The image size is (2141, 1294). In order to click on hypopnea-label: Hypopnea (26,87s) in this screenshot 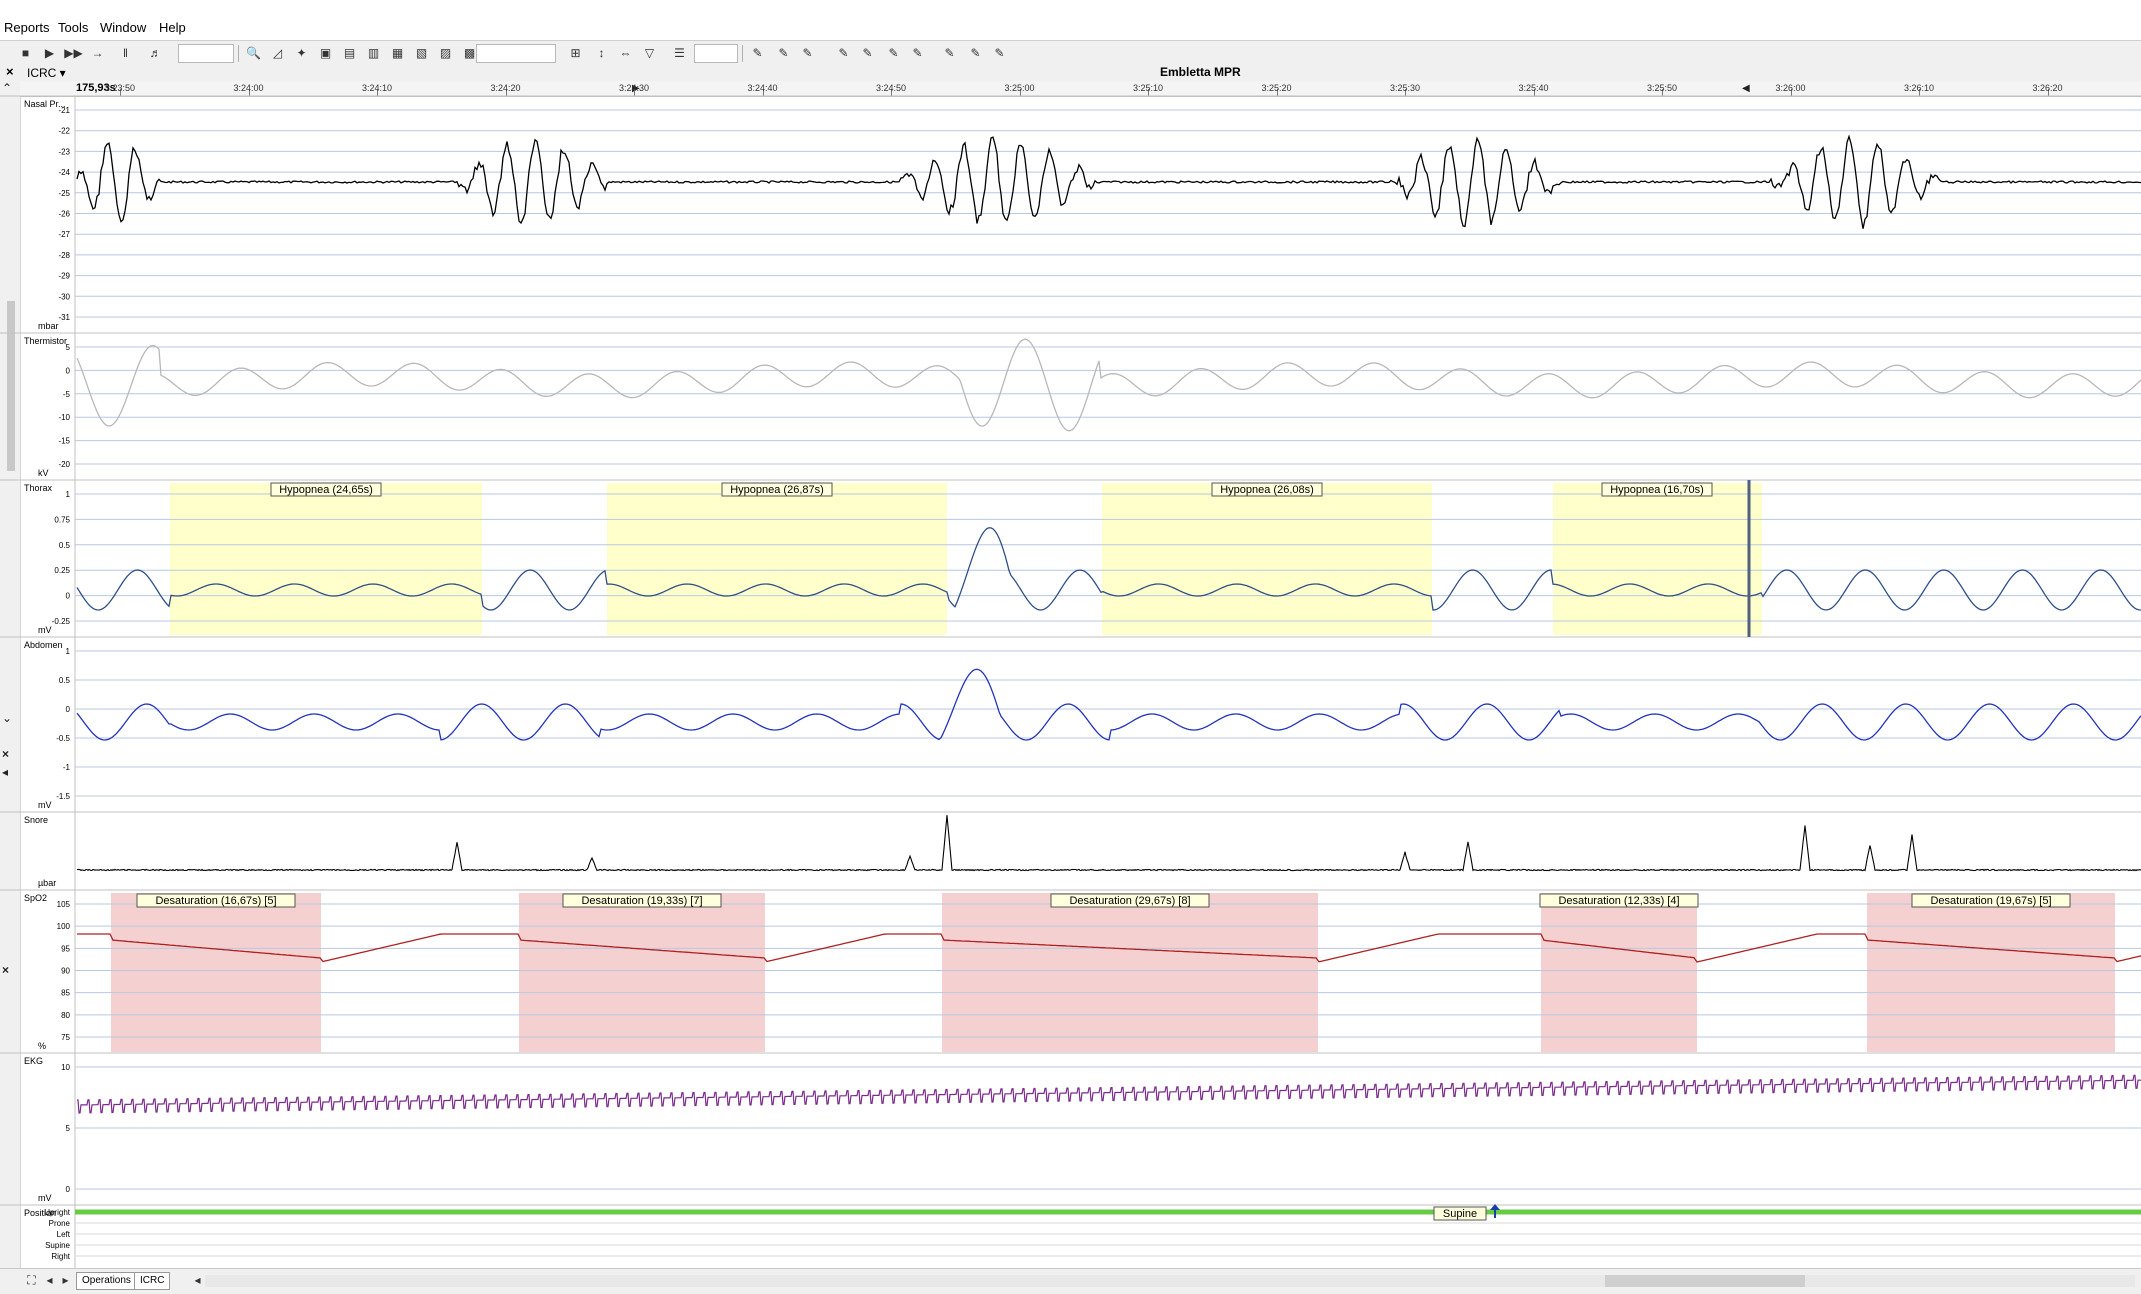, I will do `click(777, 490)`.